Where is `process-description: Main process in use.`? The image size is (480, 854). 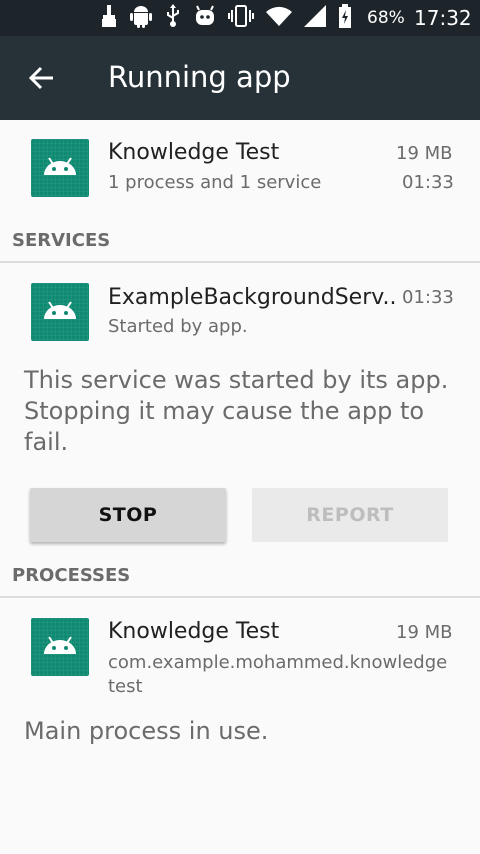
process-description: Main process in use. is located at coordinates (146, 731).